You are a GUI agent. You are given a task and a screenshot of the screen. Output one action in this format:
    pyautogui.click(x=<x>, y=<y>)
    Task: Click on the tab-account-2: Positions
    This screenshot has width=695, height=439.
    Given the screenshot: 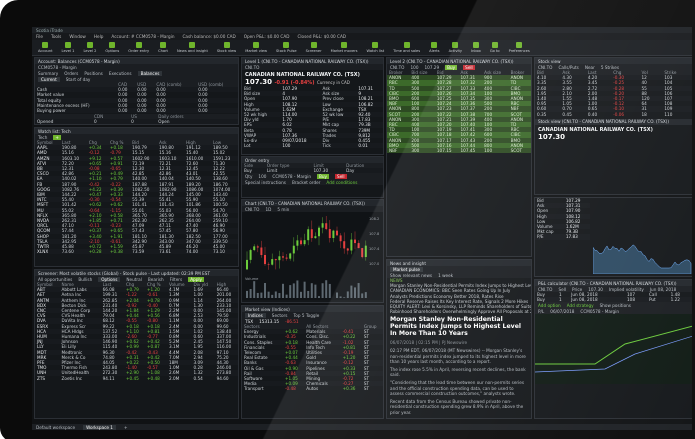 What is the action you would take?
    pyautogui.click(x=93, y=73)
    